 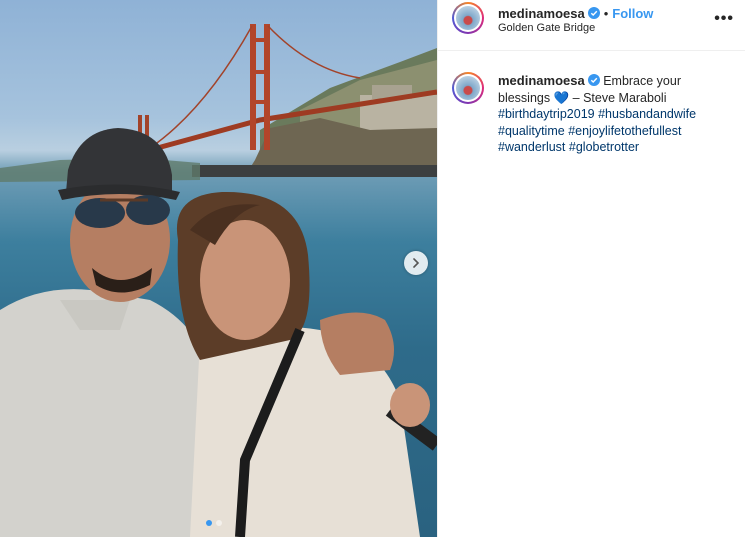 I want to click on caption-text-blessings: blessings, so click(x=524, y=97).